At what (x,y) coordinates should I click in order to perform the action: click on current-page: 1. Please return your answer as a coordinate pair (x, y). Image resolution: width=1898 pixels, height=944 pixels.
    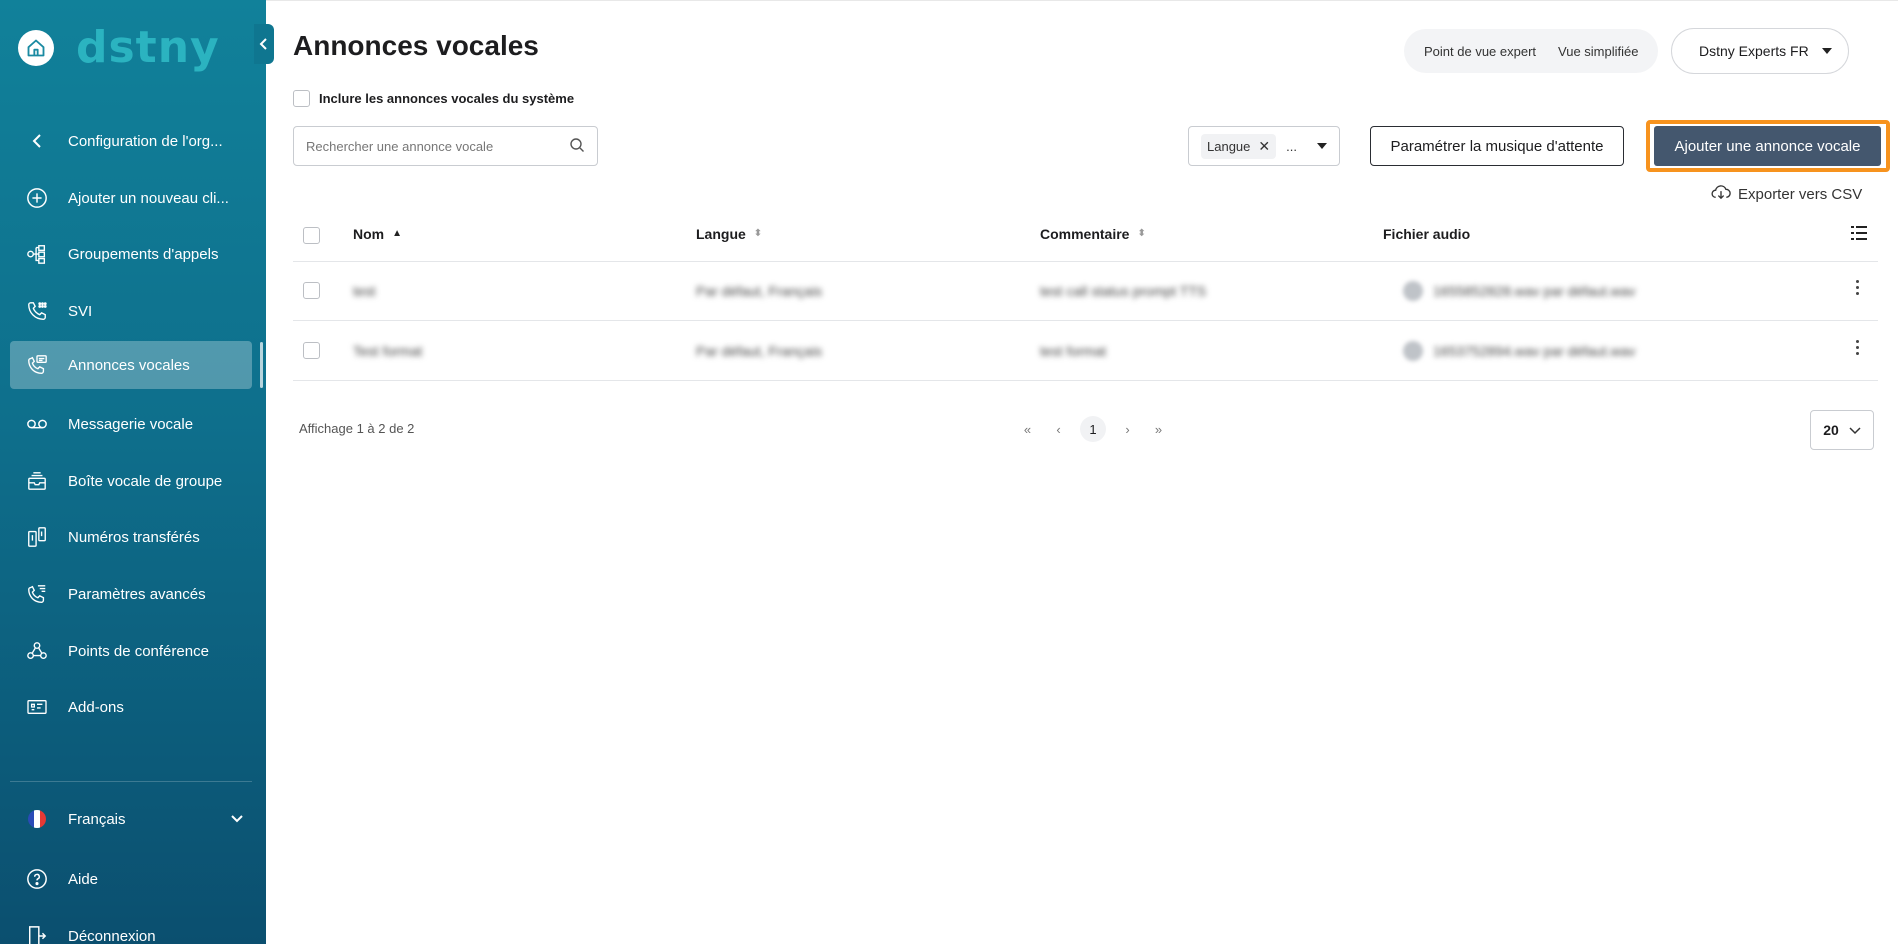
    Looking at the image, I should click on (1093, 429).